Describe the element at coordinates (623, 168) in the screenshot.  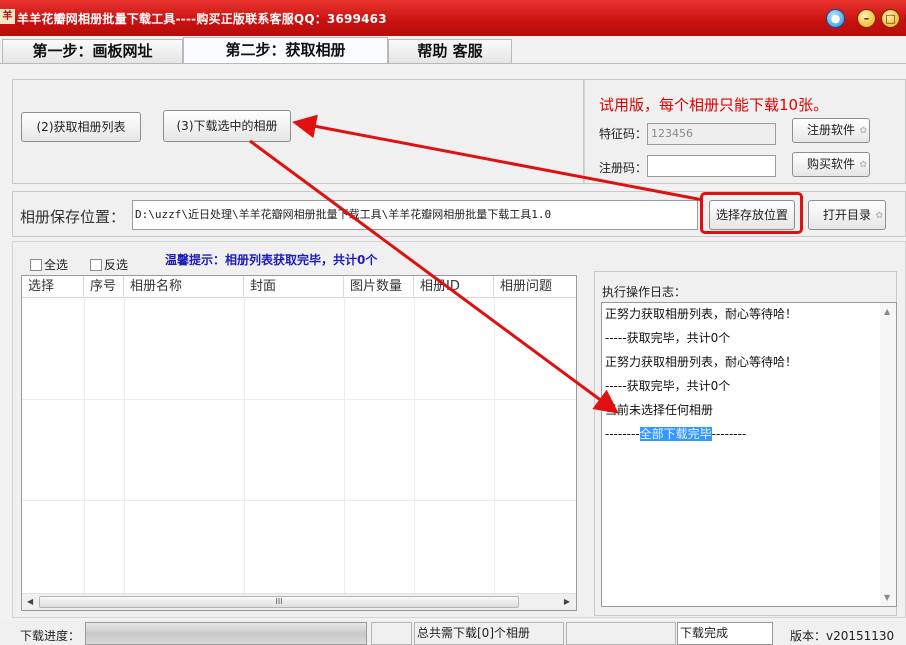
I see `register-code-label: 注册码：` at that location.